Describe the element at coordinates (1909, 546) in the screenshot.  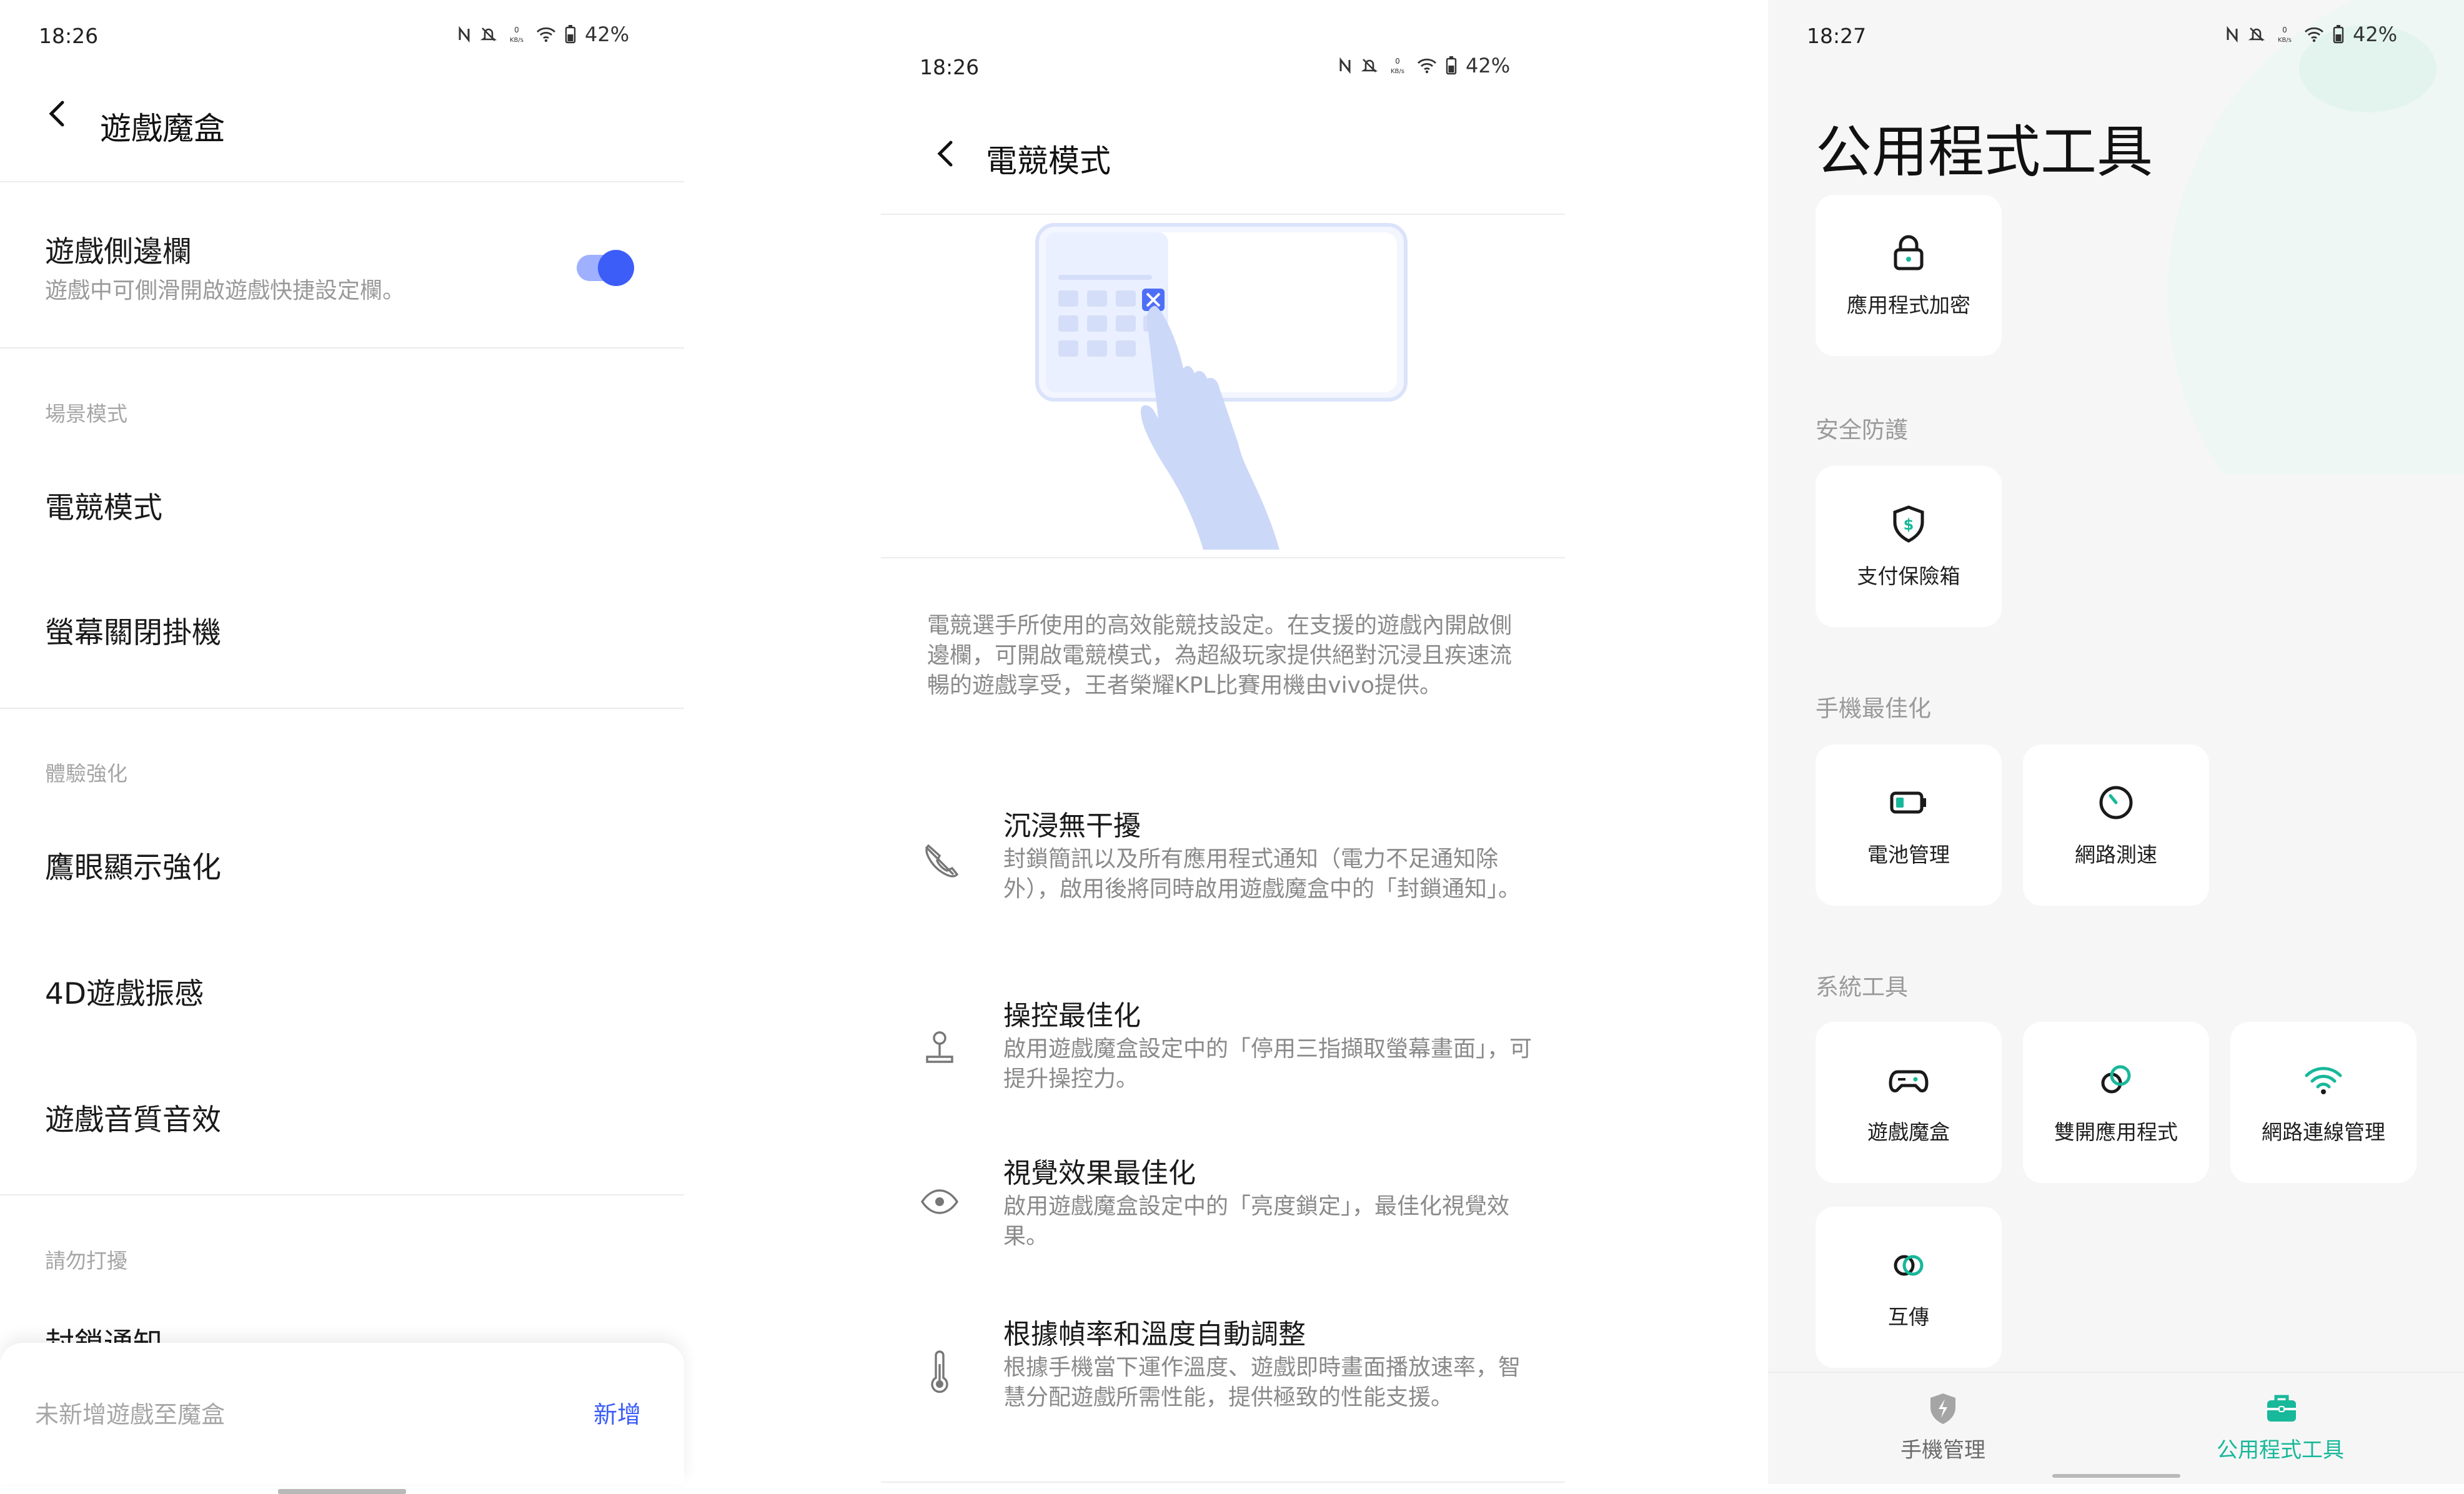
I see `tile-payment-safe: $ 支付保險箱` at that location.